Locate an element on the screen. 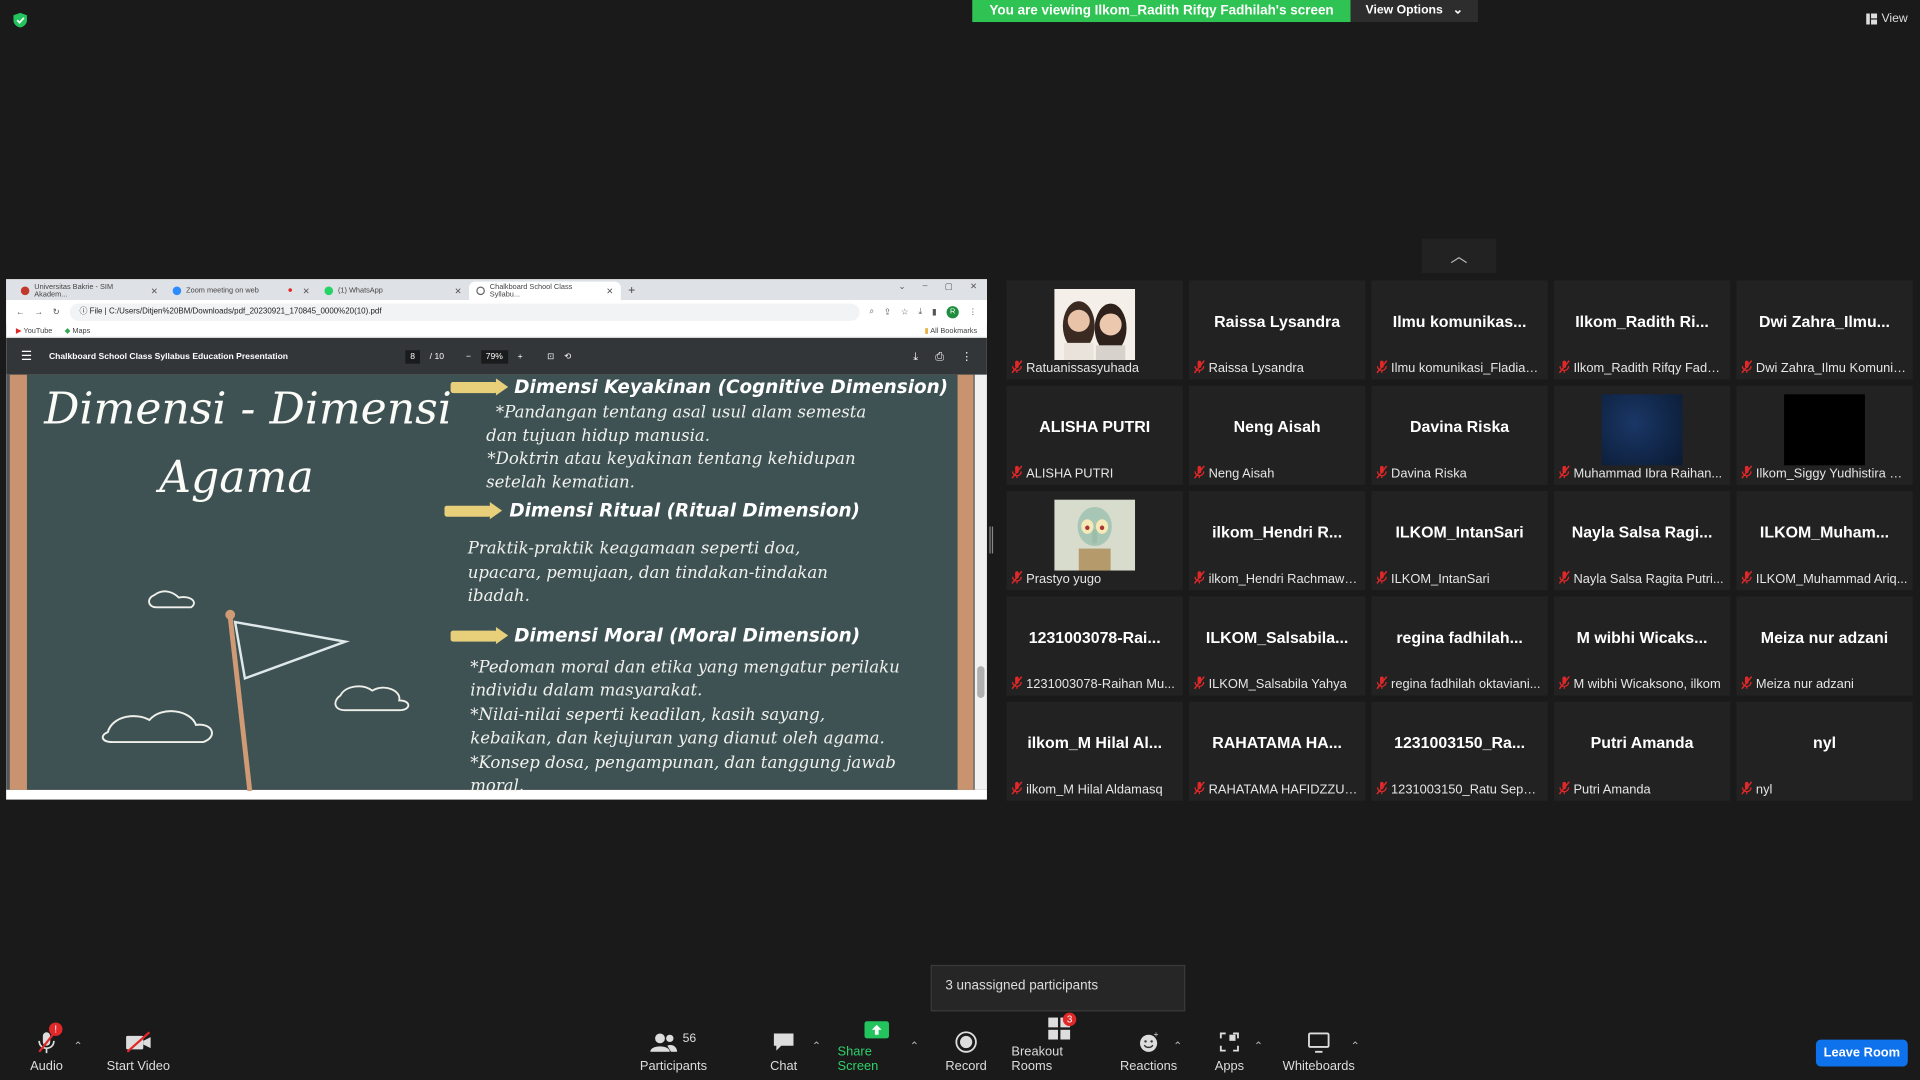 The height and width of the screenshot is (1080, 1920). minimize-icon: – is located at coordinates (925, 287).